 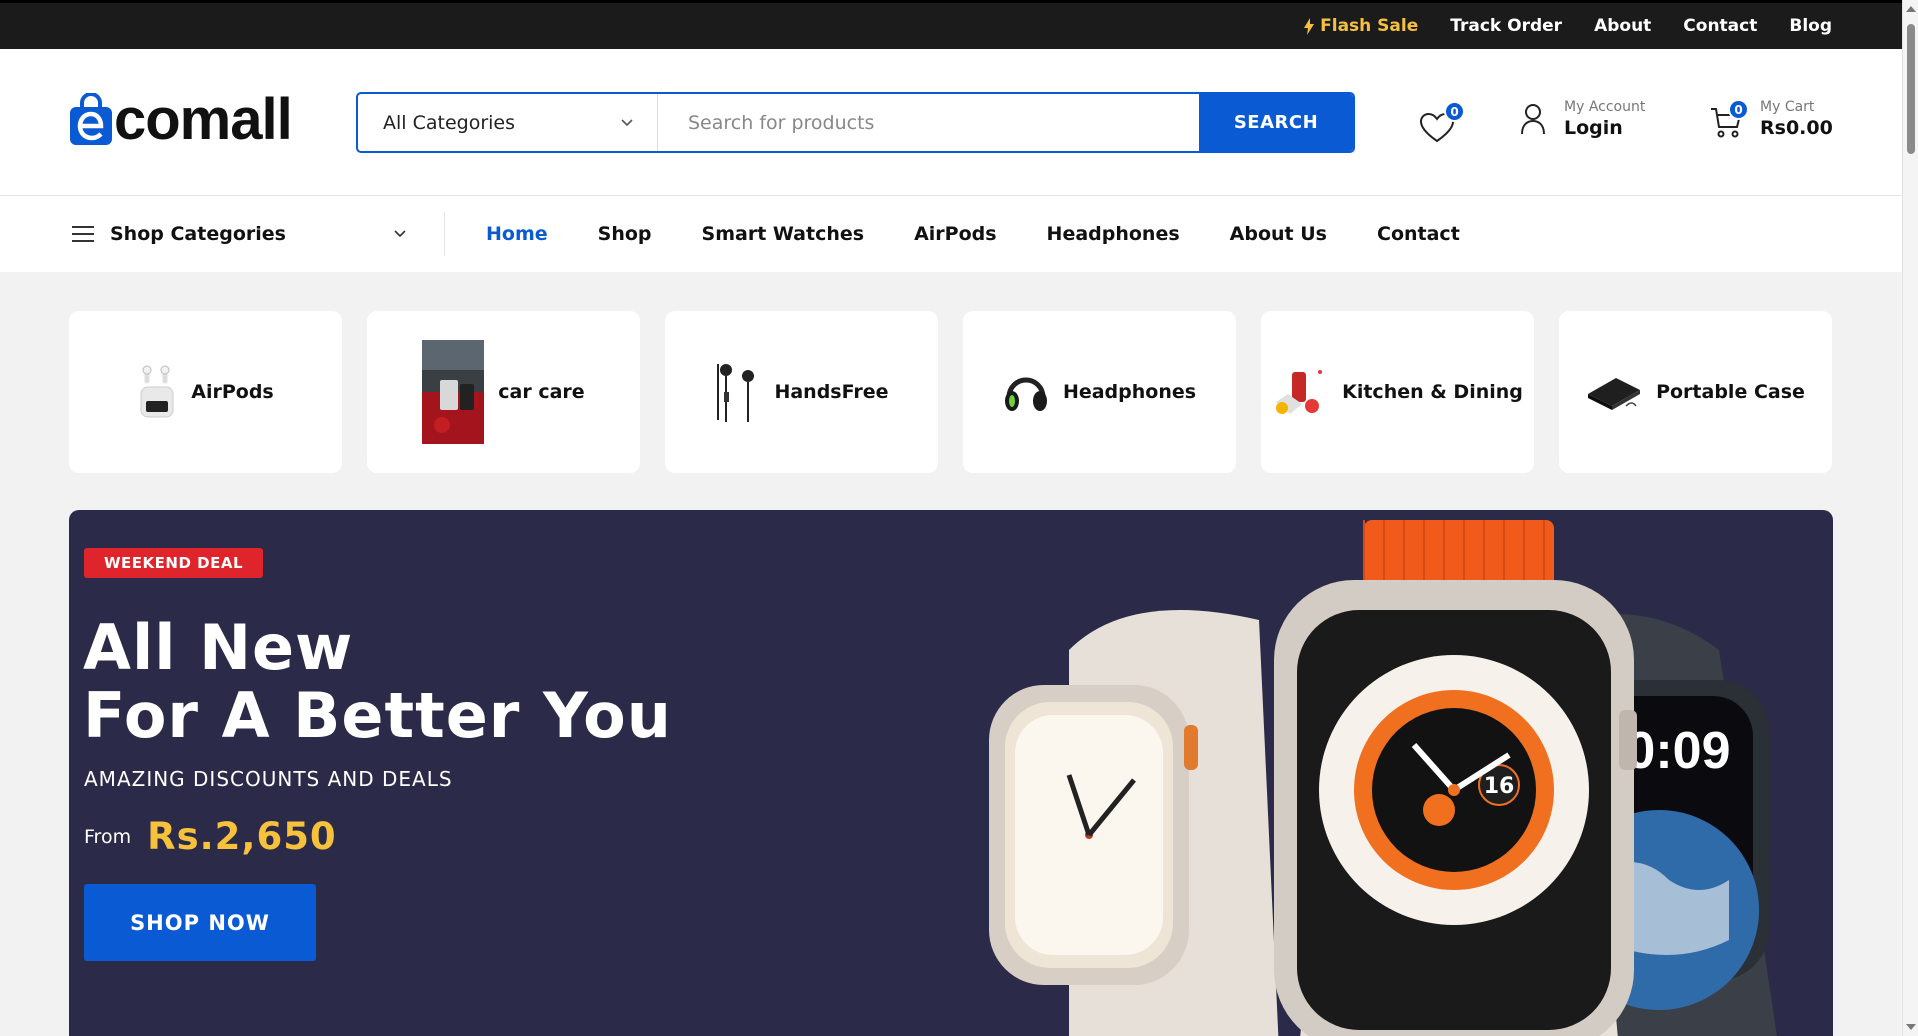 What do you see at coordinates (1309, 26) in the screenshot?
I see `lightning-icon` at bounding box center [1309, 26].